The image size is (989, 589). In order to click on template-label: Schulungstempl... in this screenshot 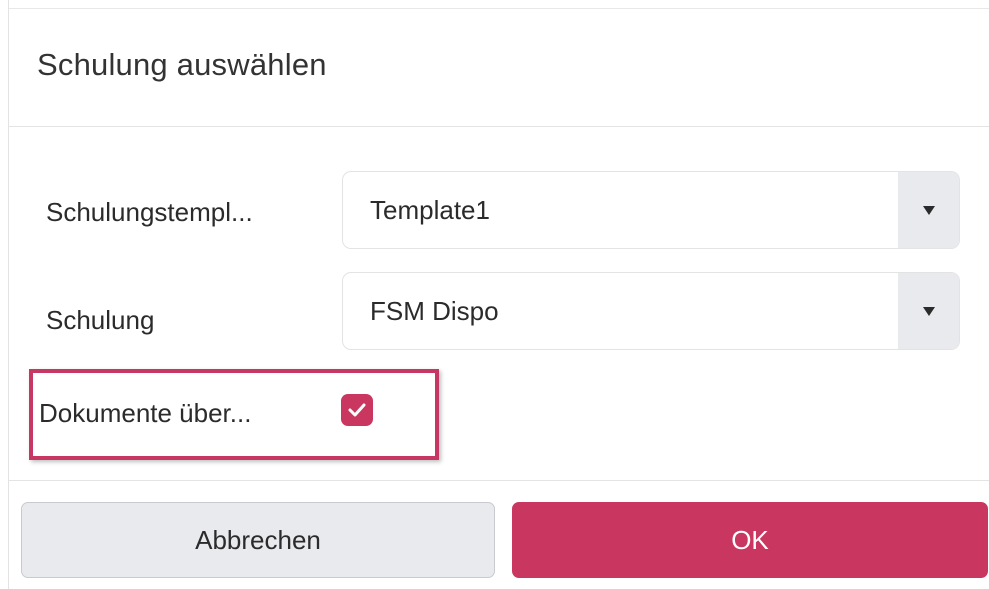, I will do `click(149, 212)`.